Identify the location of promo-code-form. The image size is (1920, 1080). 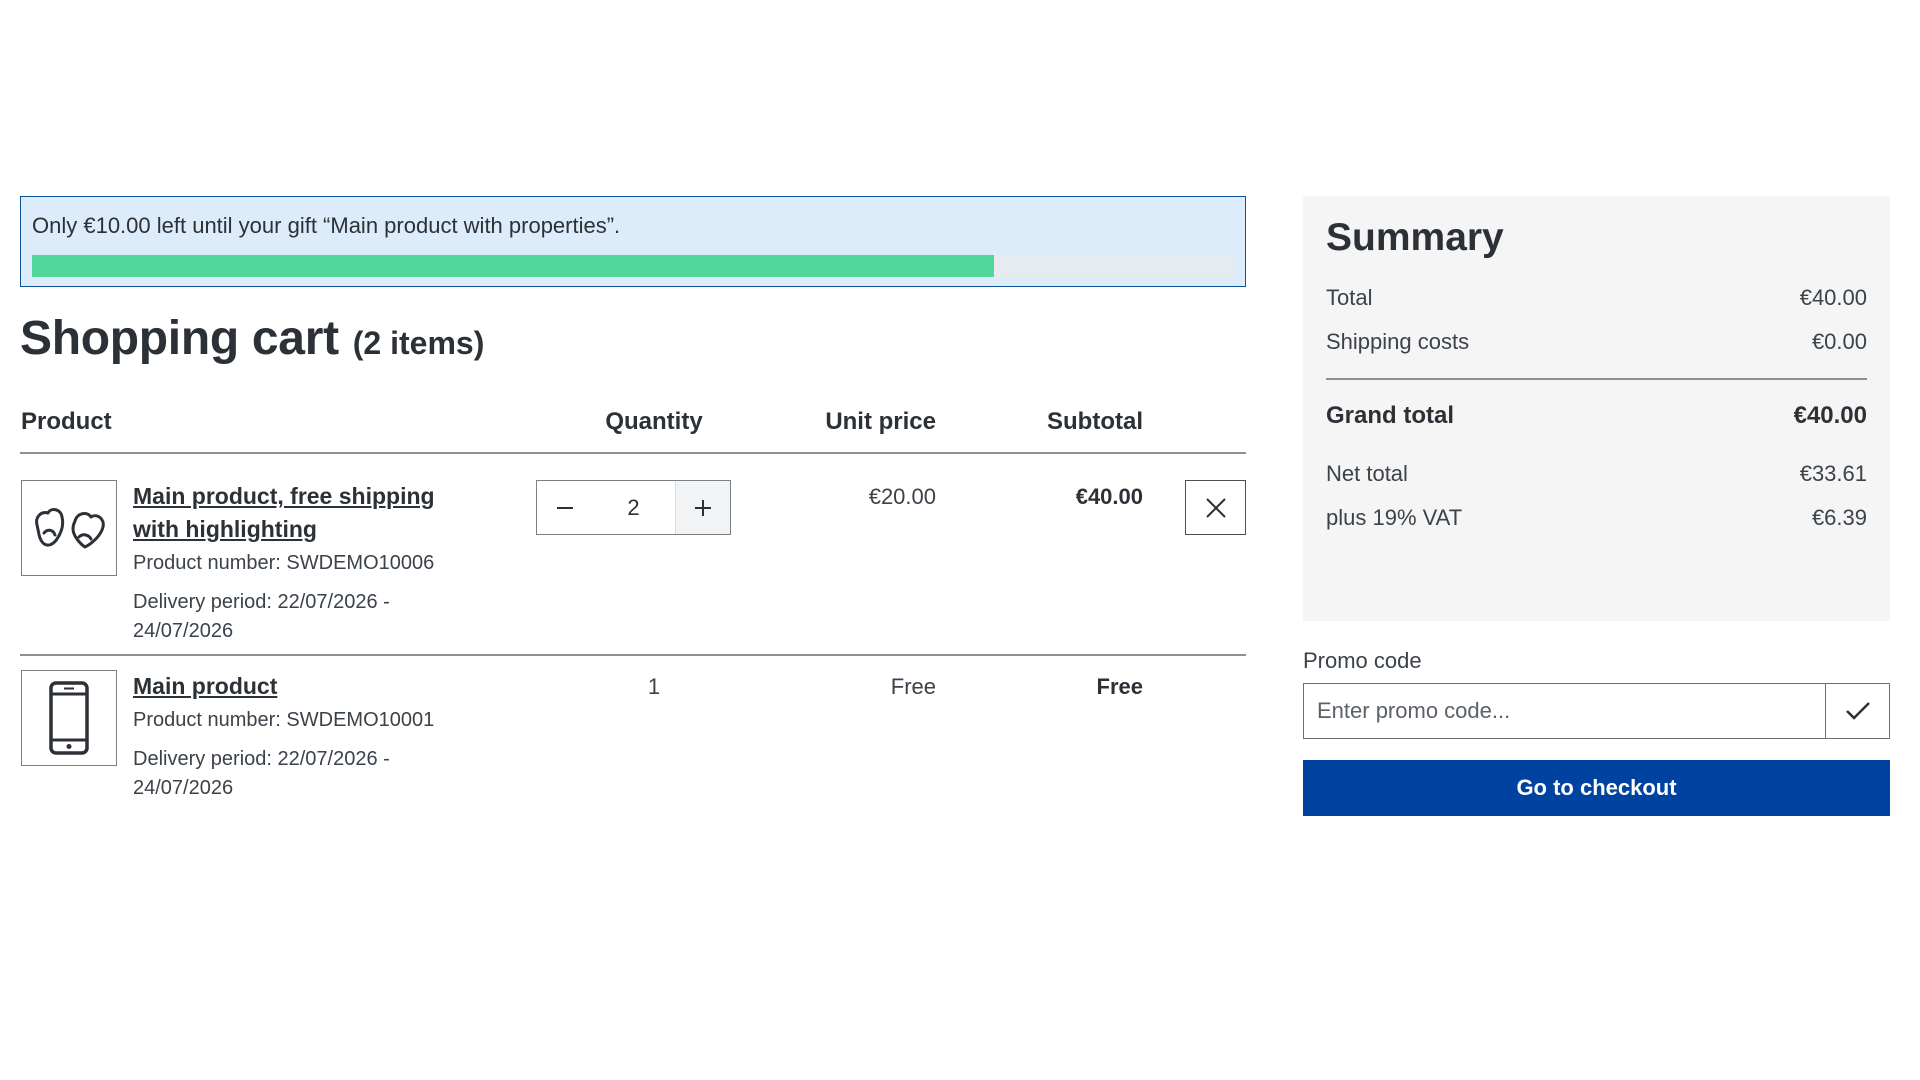
(1596, 711).